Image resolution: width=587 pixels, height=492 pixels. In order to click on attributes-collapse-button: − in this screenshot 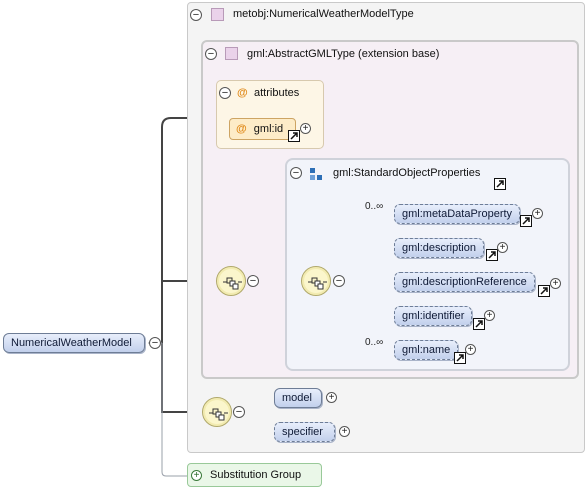, I will do `click(225, 93)`.